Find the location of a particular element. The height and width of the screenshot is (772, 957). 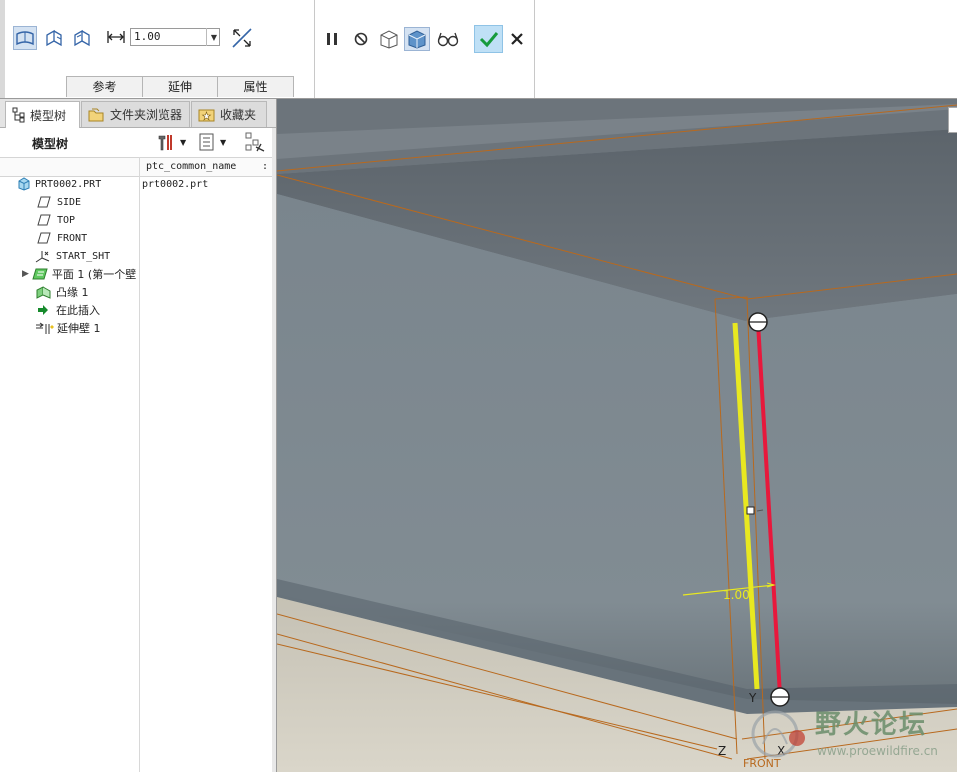

tree-item-extend-wall: 延伸壁 1 is located at coordinates (69, 328).